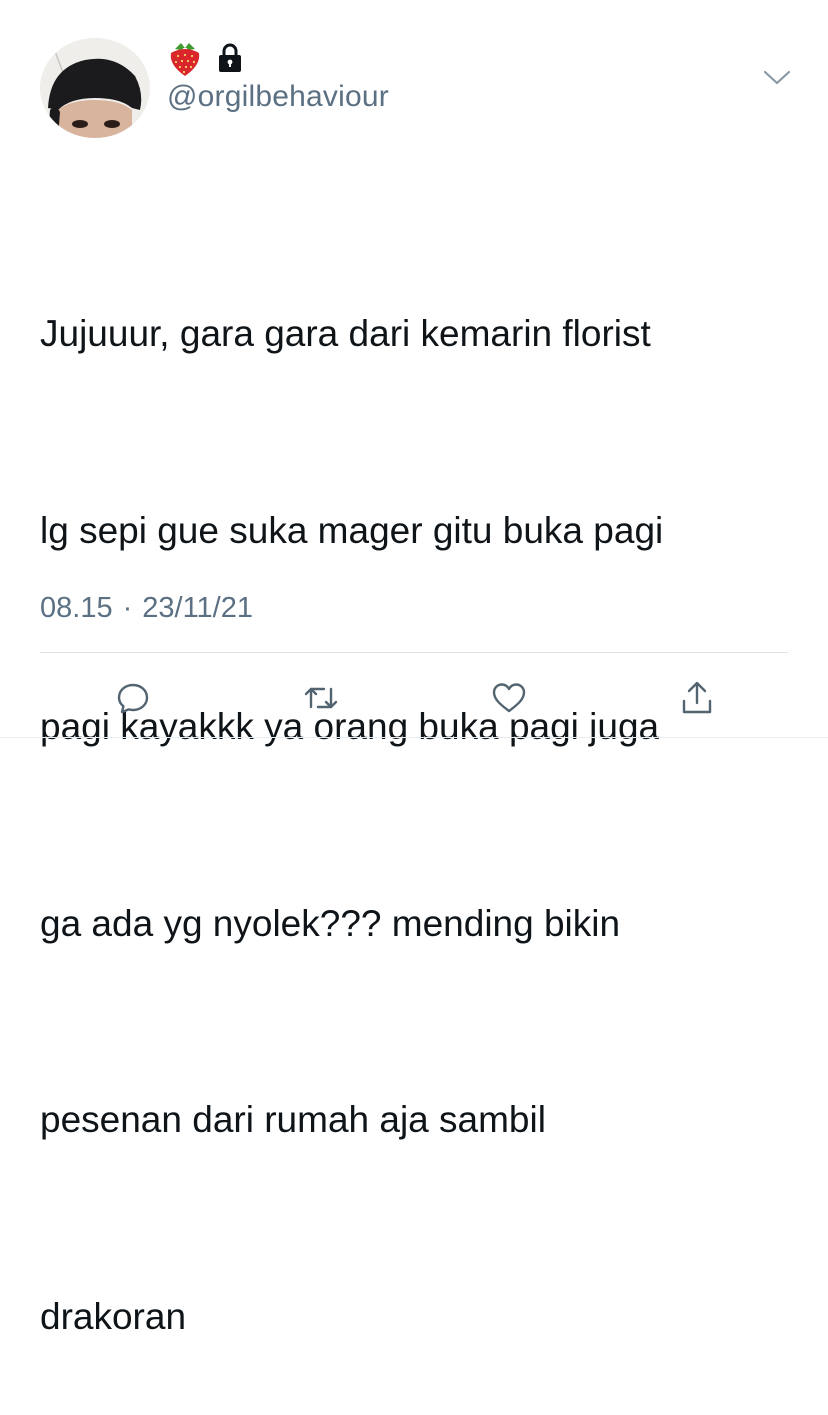 This screenshot has height=1415, width=828. Describe the element at coordinates (278, 97) in the screenshot. I see `user-handle: @orgilbehaviour` at that location.